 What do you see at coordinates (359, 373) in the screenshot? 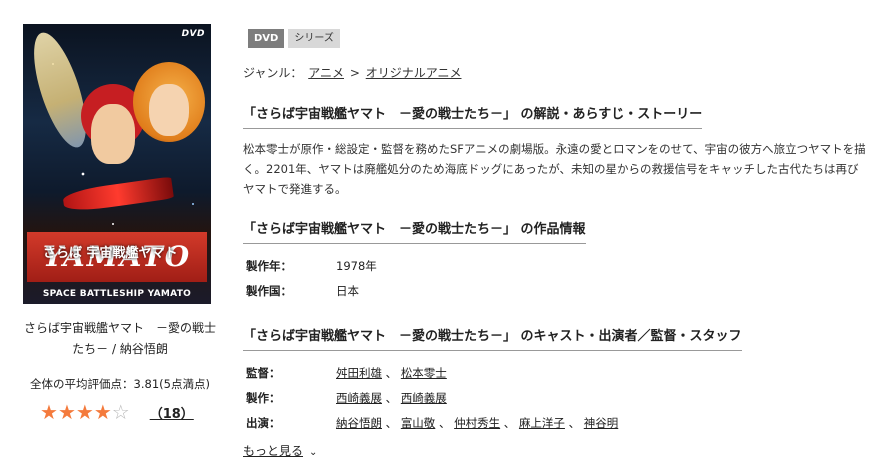
I see `staff-link: 舛田利雄` at bounding box center [359, 373].